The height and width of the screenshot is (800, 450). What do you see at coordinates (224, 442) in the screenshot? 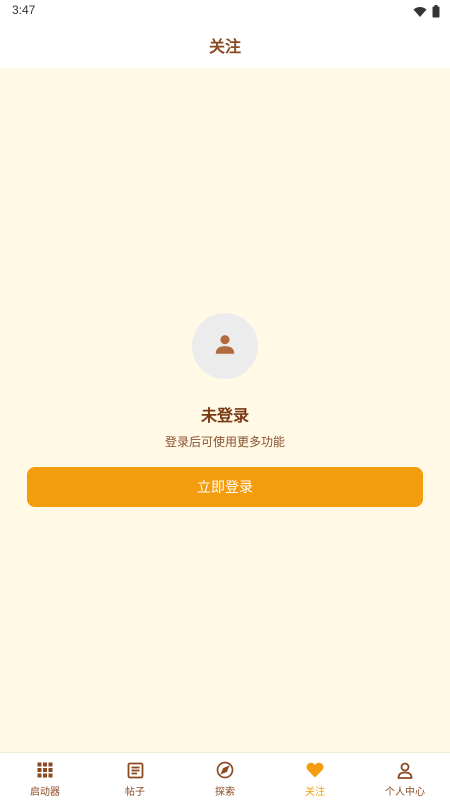
I see `empty-state-subtitle: 登录后可使用更多功能` at bounding box center [224, 442].